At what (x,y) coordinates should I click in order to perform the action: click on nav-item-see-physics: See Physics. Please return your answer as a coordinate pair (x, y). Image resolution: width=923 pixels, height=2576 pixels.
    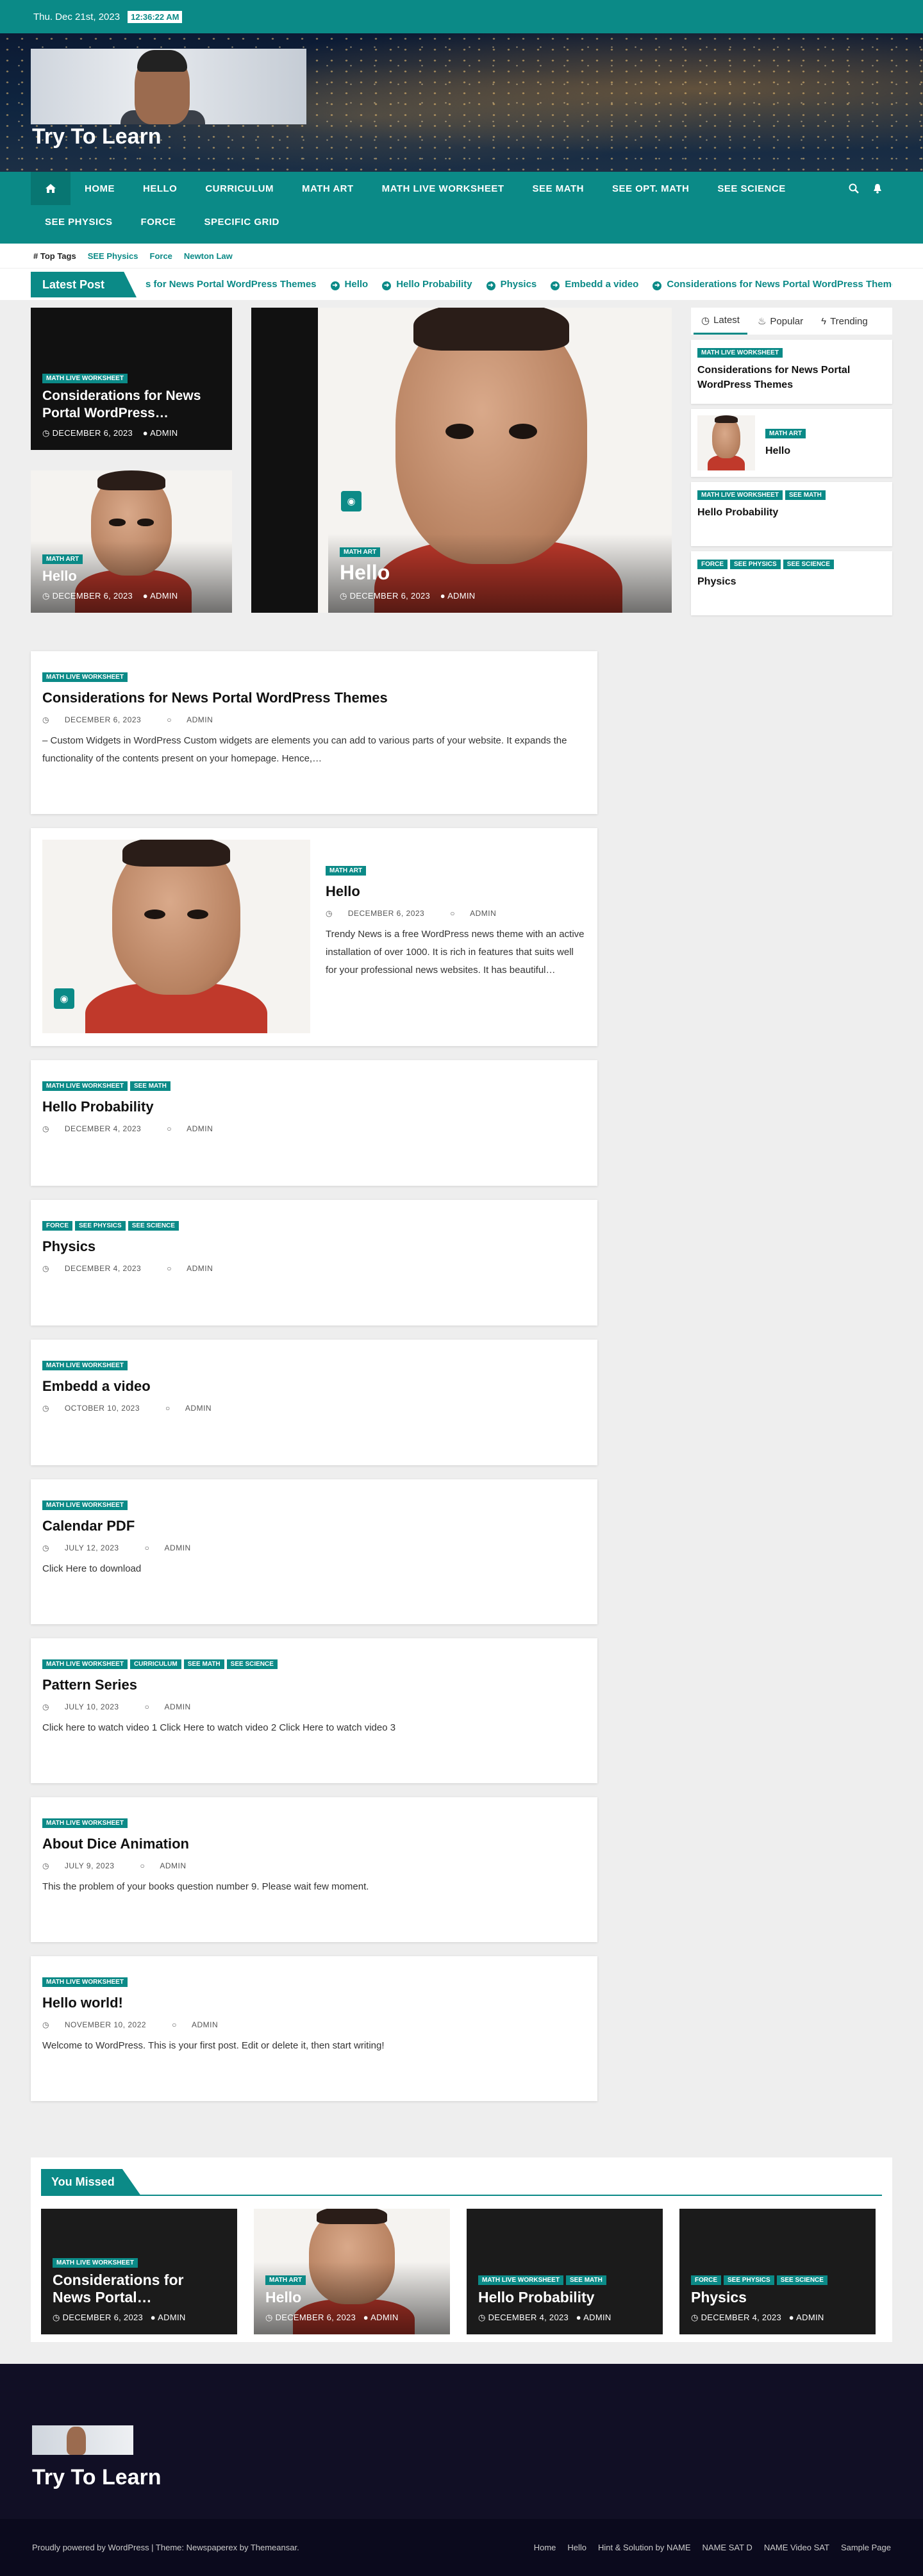
    Looking at the image, I should click on (79, 222).